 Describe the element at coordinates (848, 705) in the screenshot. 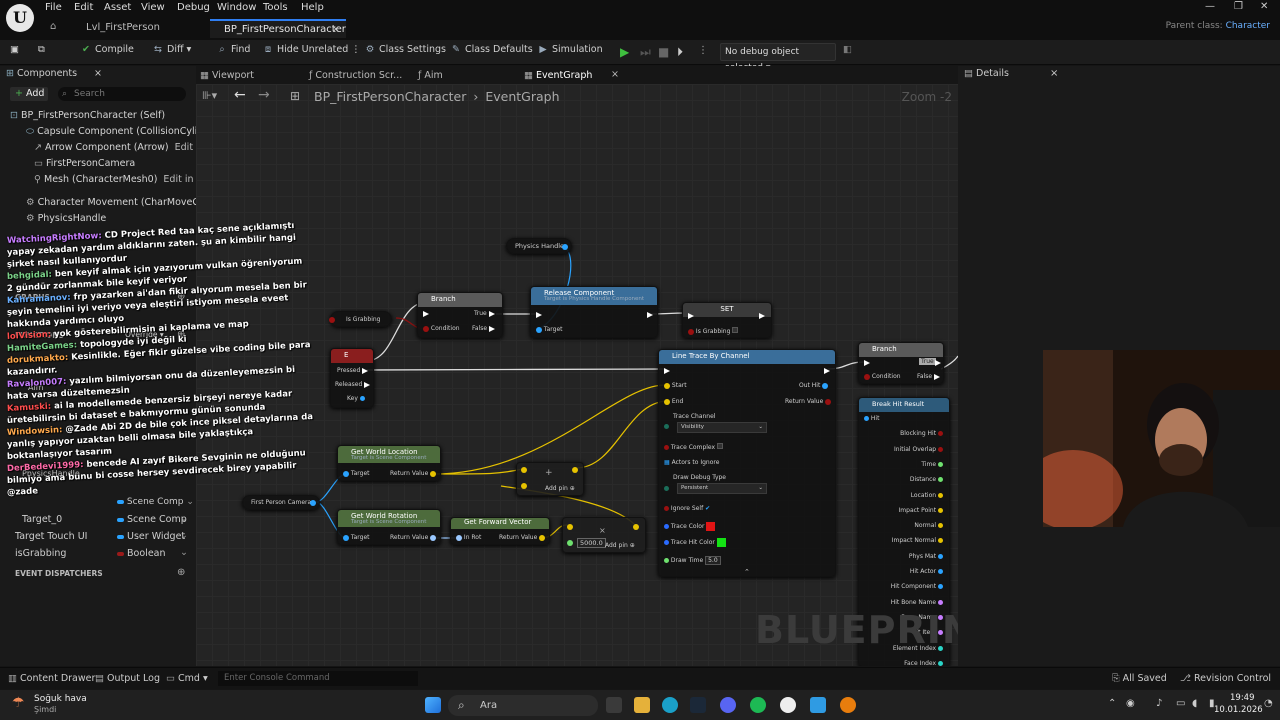

I see `blender-icon` at that location.